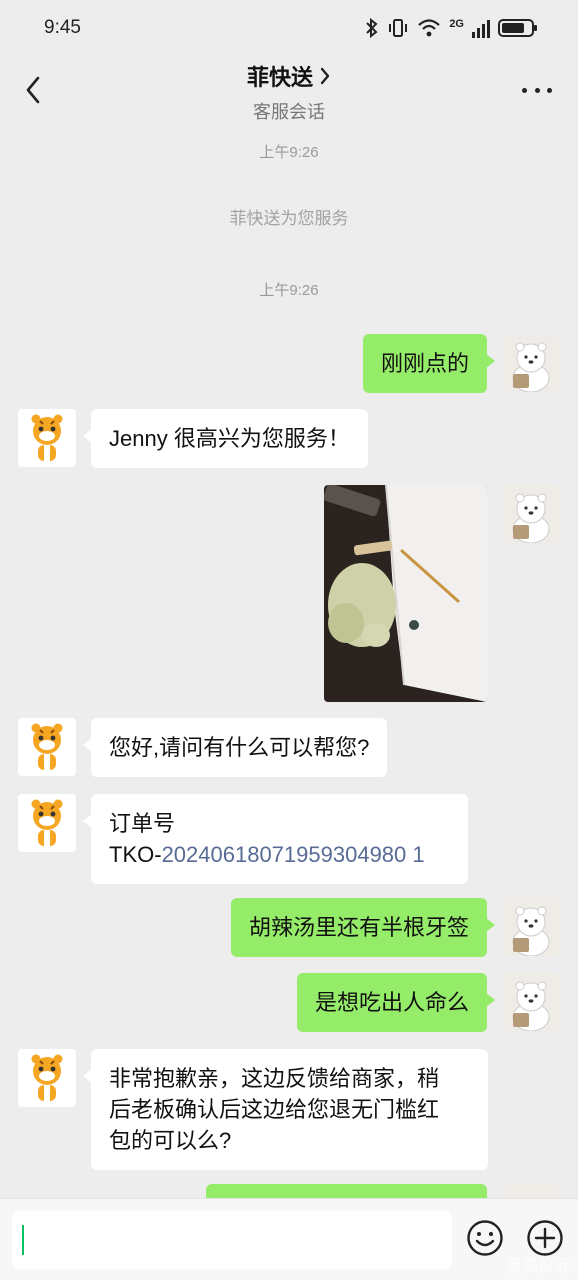 Image resolution: width=578 pixels, height=1280 pixels. Describe the element at coordinates (279, 77) in the screenshot. I see `chat-title: 菲快送` at that location.